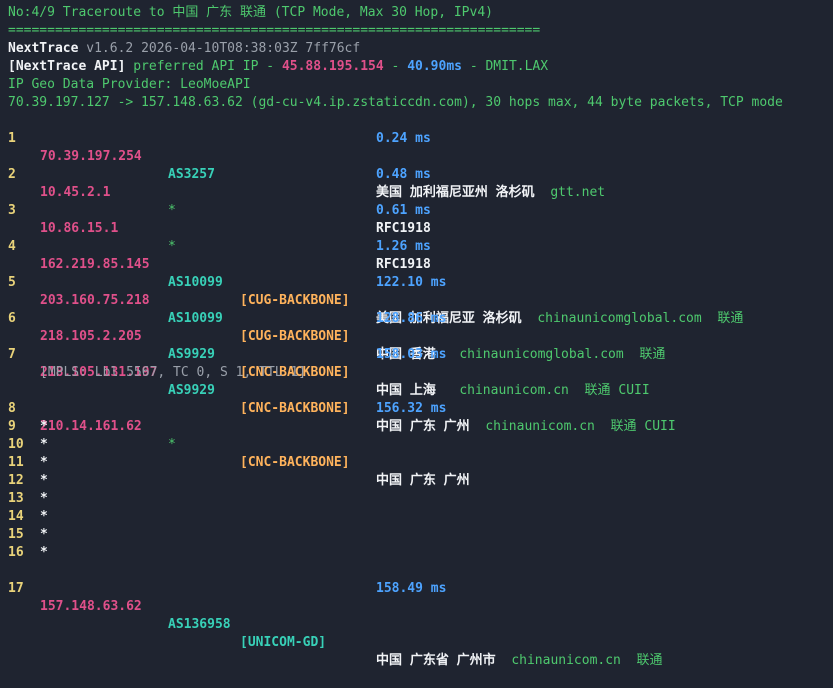 The height and width of the screenshot is (688, 833). Describe the element at coordinates (411, 318) in the screenshot. I see `hop-rtt: 128.86 ms` at that location.